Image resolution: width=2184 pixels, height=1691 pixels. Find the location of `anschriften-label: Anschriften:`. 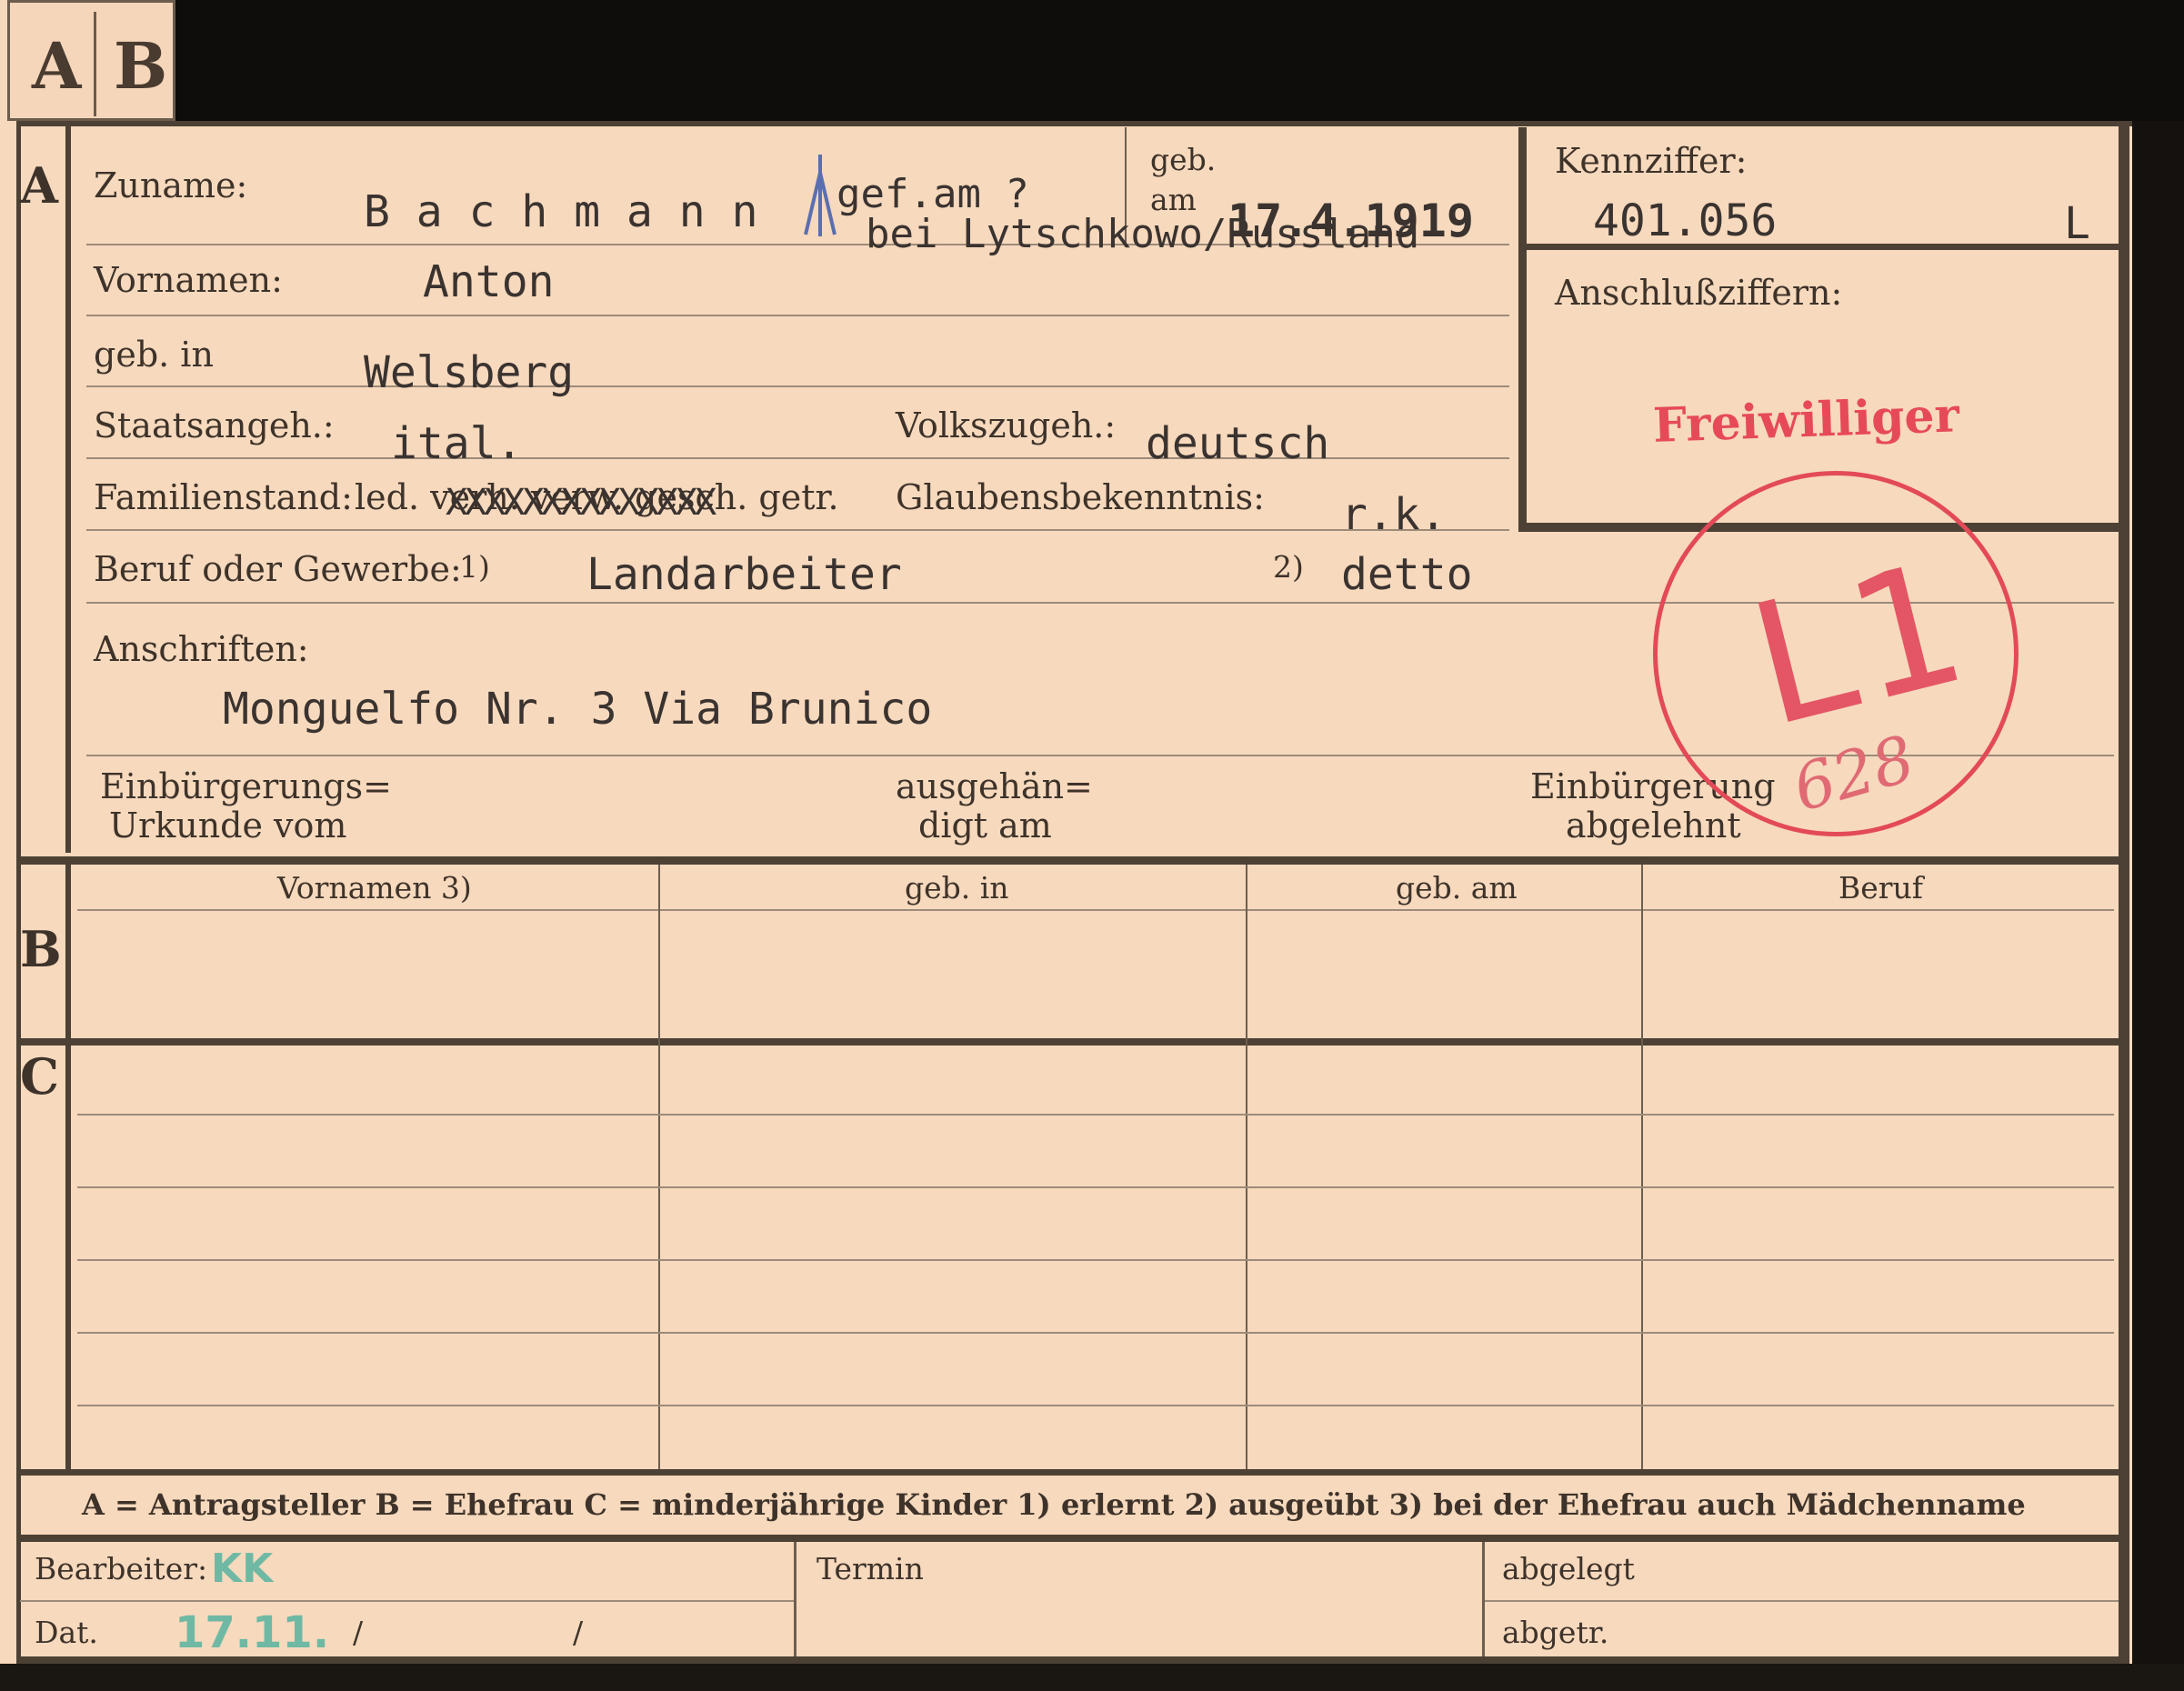

anschriften-label: Anschriften: is located at coordinates (202, 649).